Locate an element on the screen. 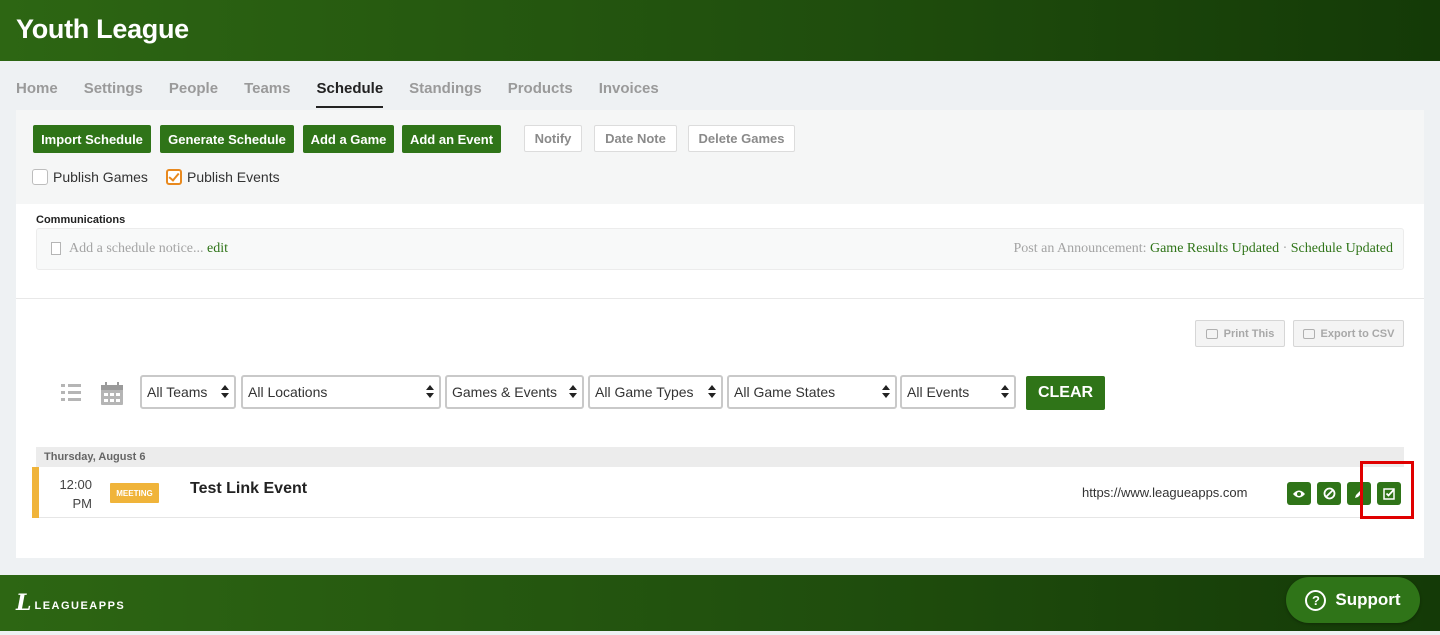  section-divider is located at coordinates (720, 298).